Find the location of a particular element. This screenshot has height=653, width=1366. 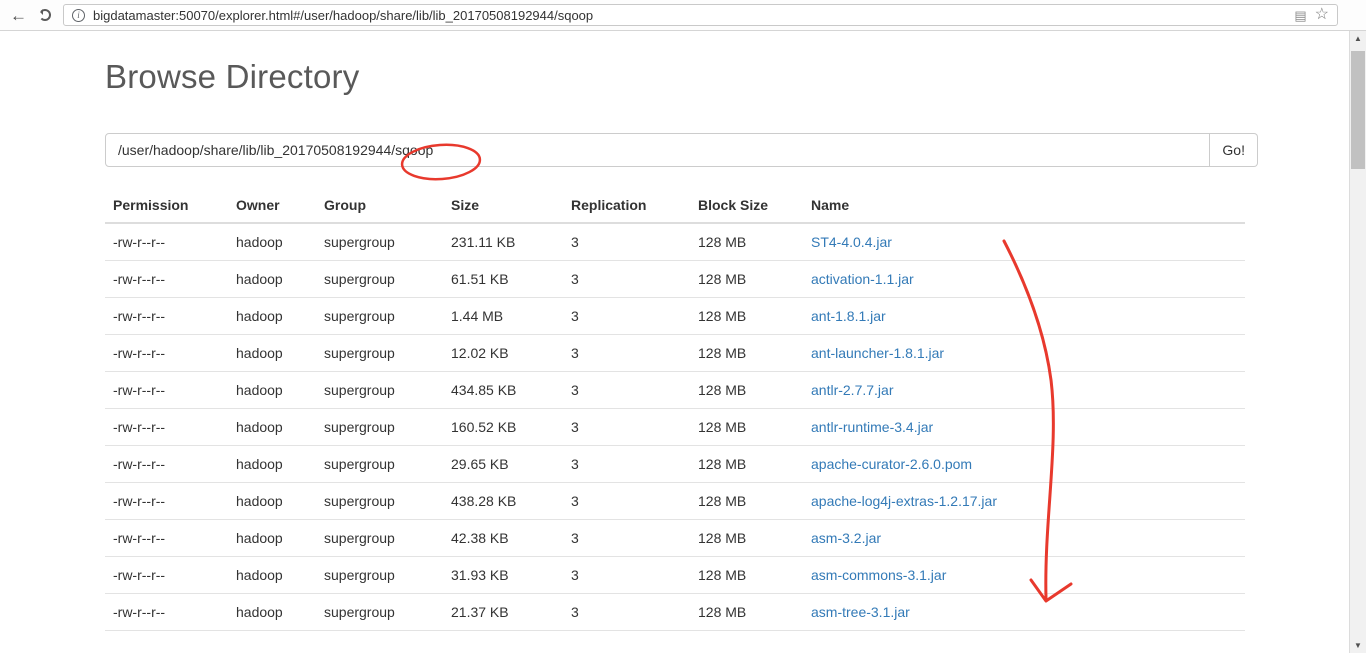

cell-name: asm-3.2.jar is located at coordinates (1024, 538).